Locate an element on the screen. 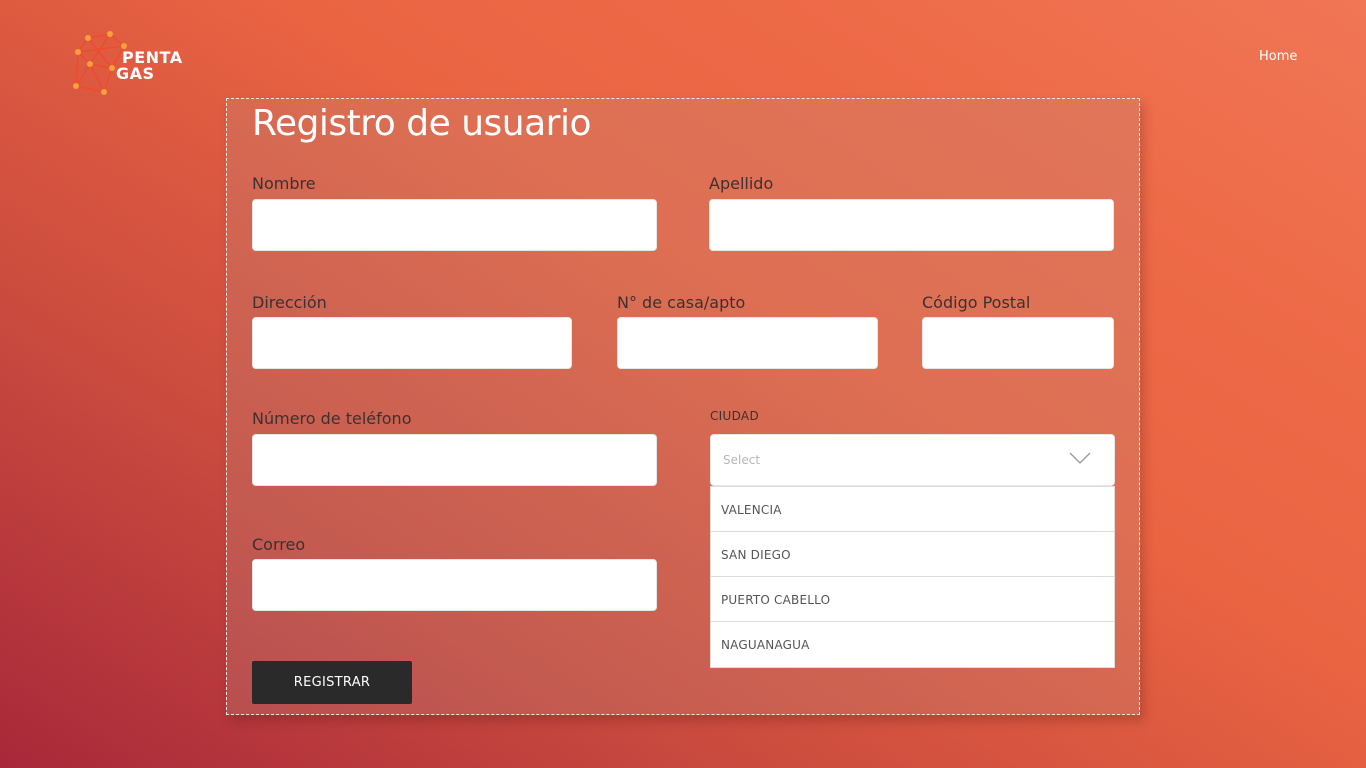 The image size is (1366, 768). nombre-input is located at coordinates (454, 225).